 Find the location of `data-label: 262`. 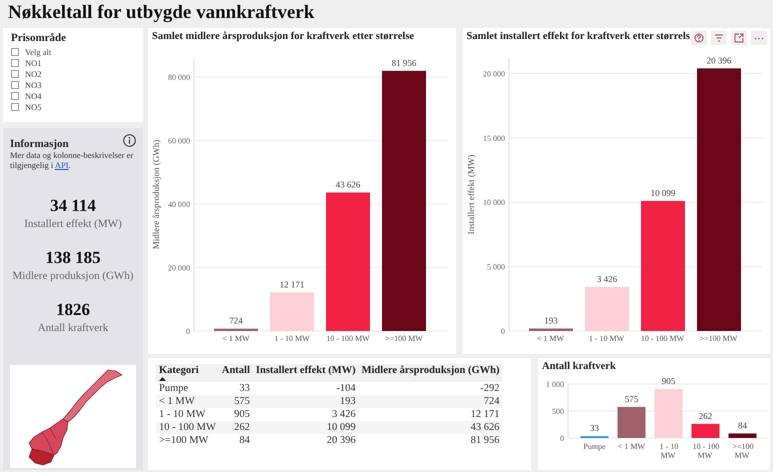

data-label: 262 is located at coordinates (705, 415).